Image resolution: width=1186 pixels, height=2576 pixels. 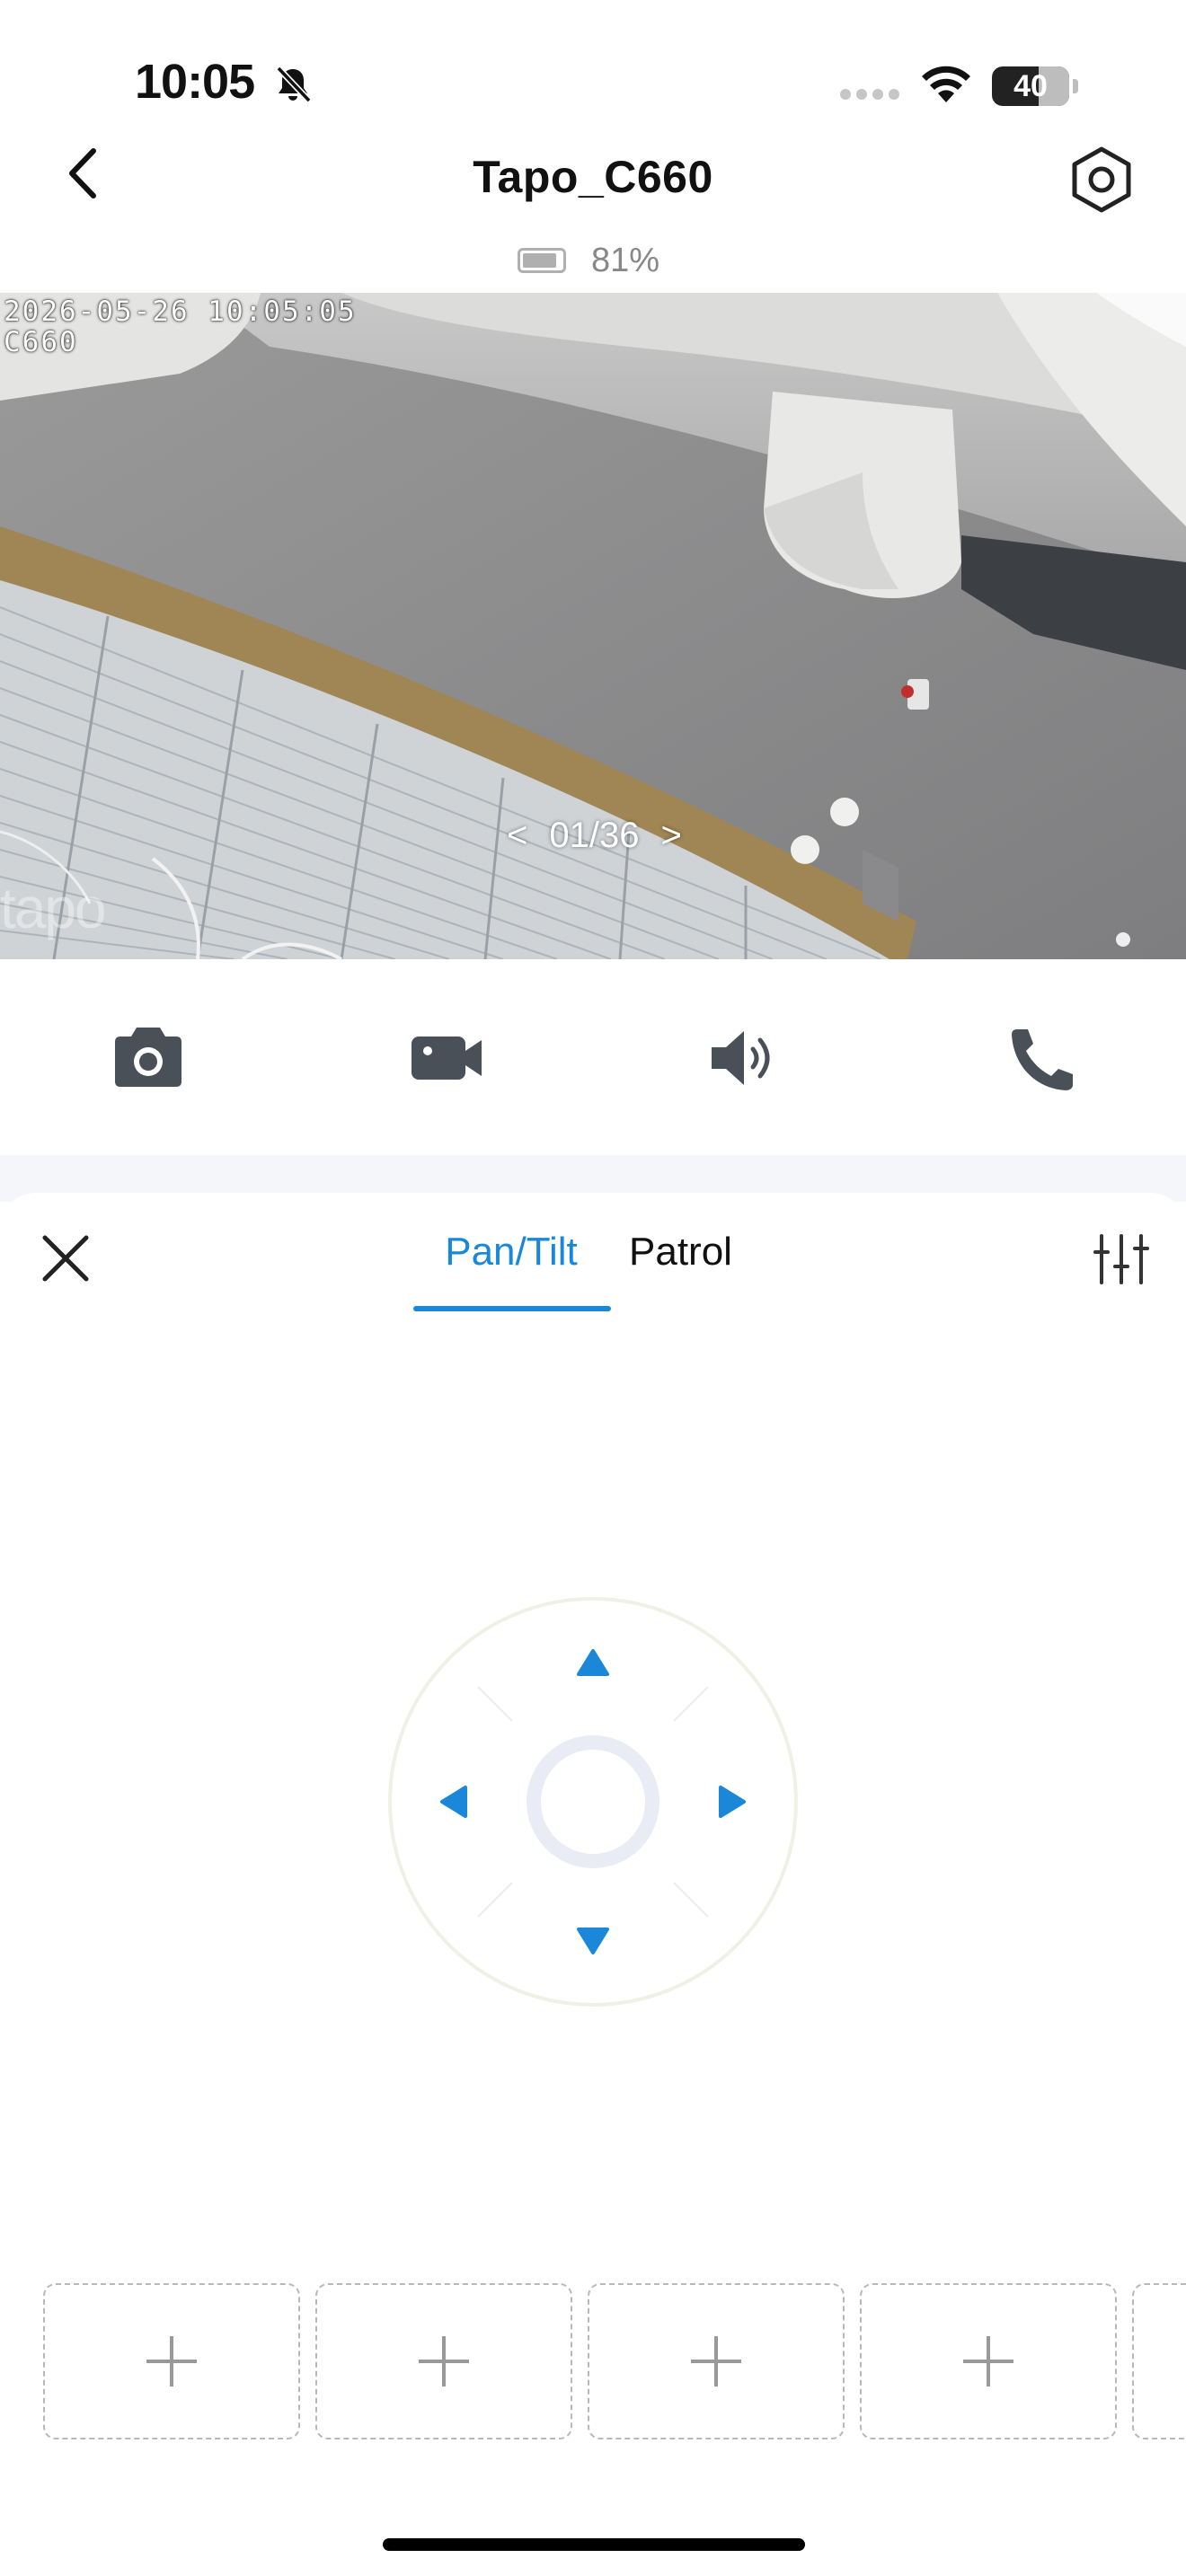 I want to click on tapo-watermark: tapo, so click(x=53, y=908).